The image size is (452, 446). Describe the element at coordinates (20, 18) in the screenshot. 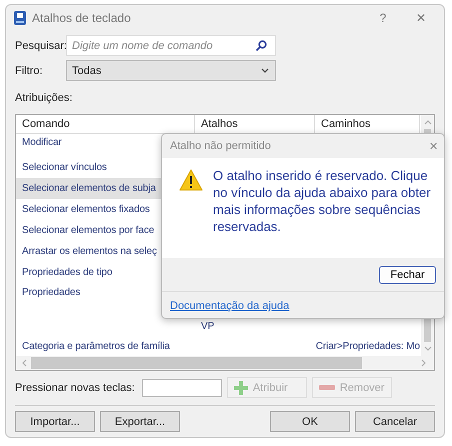

I see `book-icon` at that location.